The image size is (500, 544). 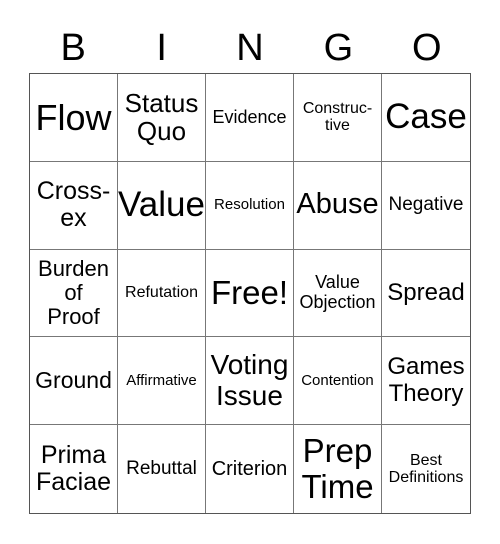 I want to click on bingo-cell: Games Theory, so click(x=426, y=381).